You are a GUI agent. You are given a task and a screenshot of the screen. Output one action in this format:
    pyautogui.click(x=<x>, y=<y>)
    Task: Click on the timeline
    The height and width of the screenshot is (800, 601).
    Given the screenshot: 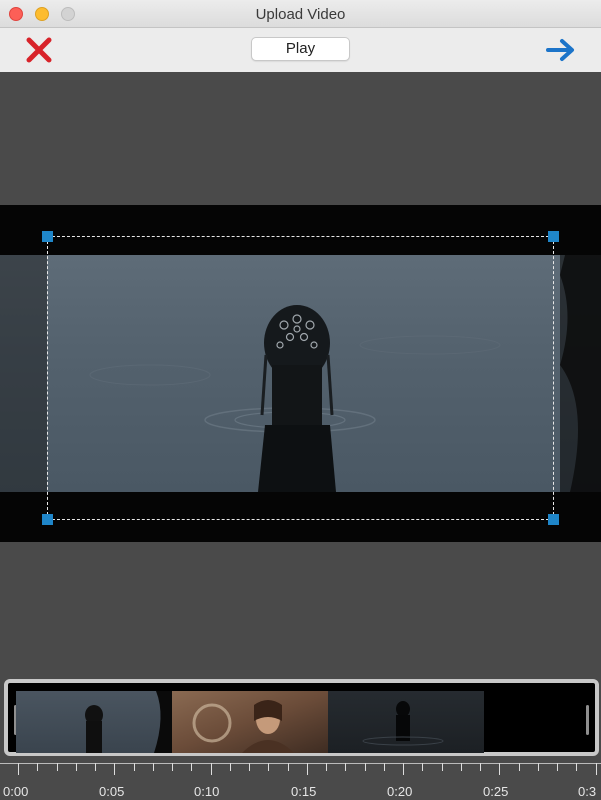 What is the action you would take?
    pyautogui.click(x=300, y=717)
    